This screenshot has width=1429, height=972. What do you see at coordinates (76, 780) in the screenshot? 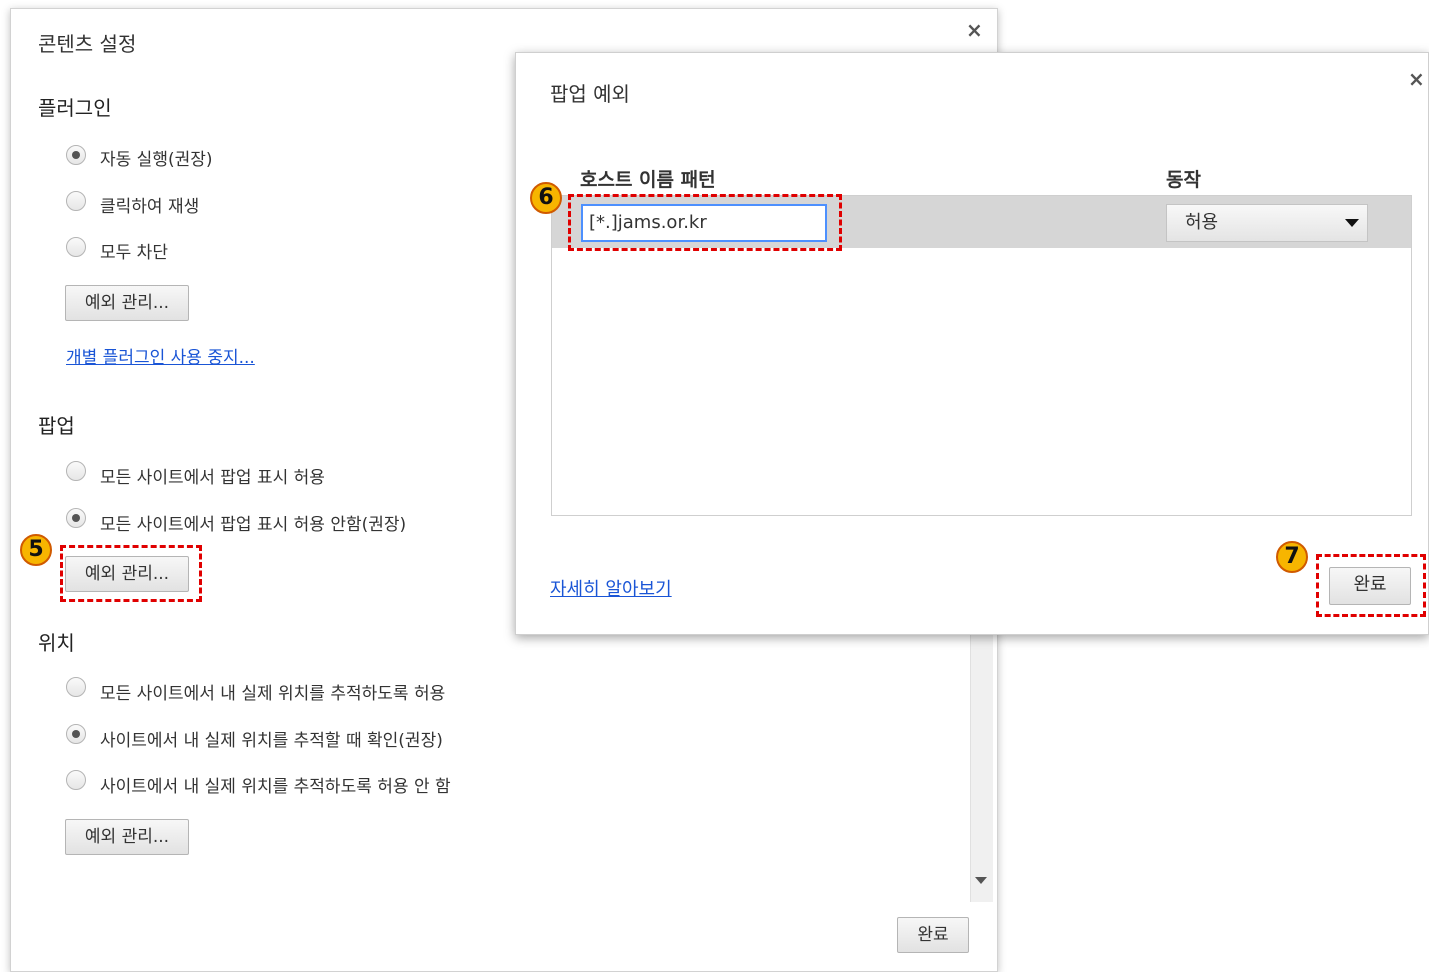
I see `radio-location-block` at bounding box center [76, 780].